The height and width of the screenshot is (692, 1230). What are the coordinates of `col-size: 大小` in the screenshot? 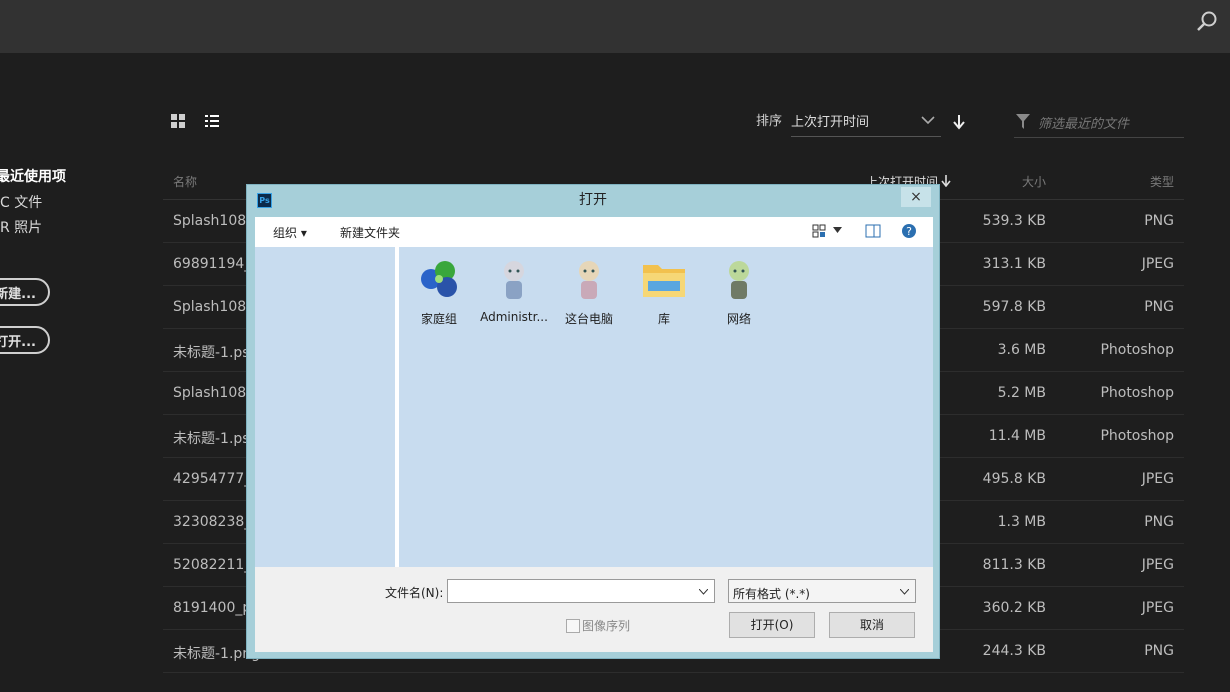 It's located at (1034, 181).